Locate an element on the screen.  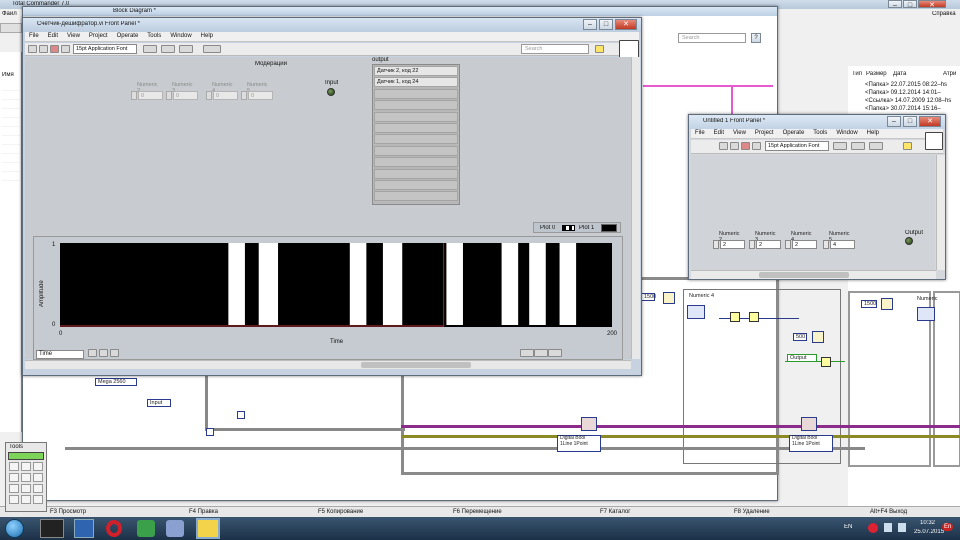
auto-tool-selector is located at coordinates (26, 456).